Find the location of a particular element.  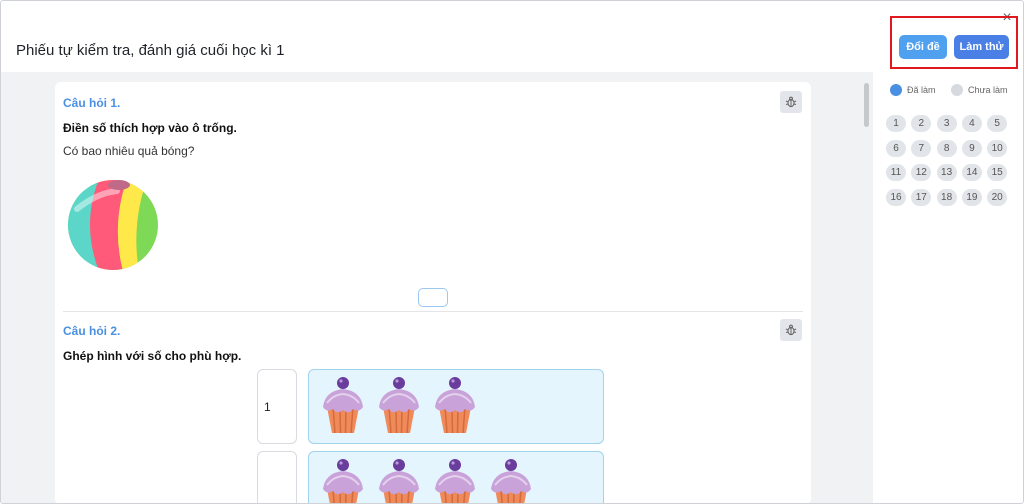

scrollbar-thumb is located at coordinates (866, 105).